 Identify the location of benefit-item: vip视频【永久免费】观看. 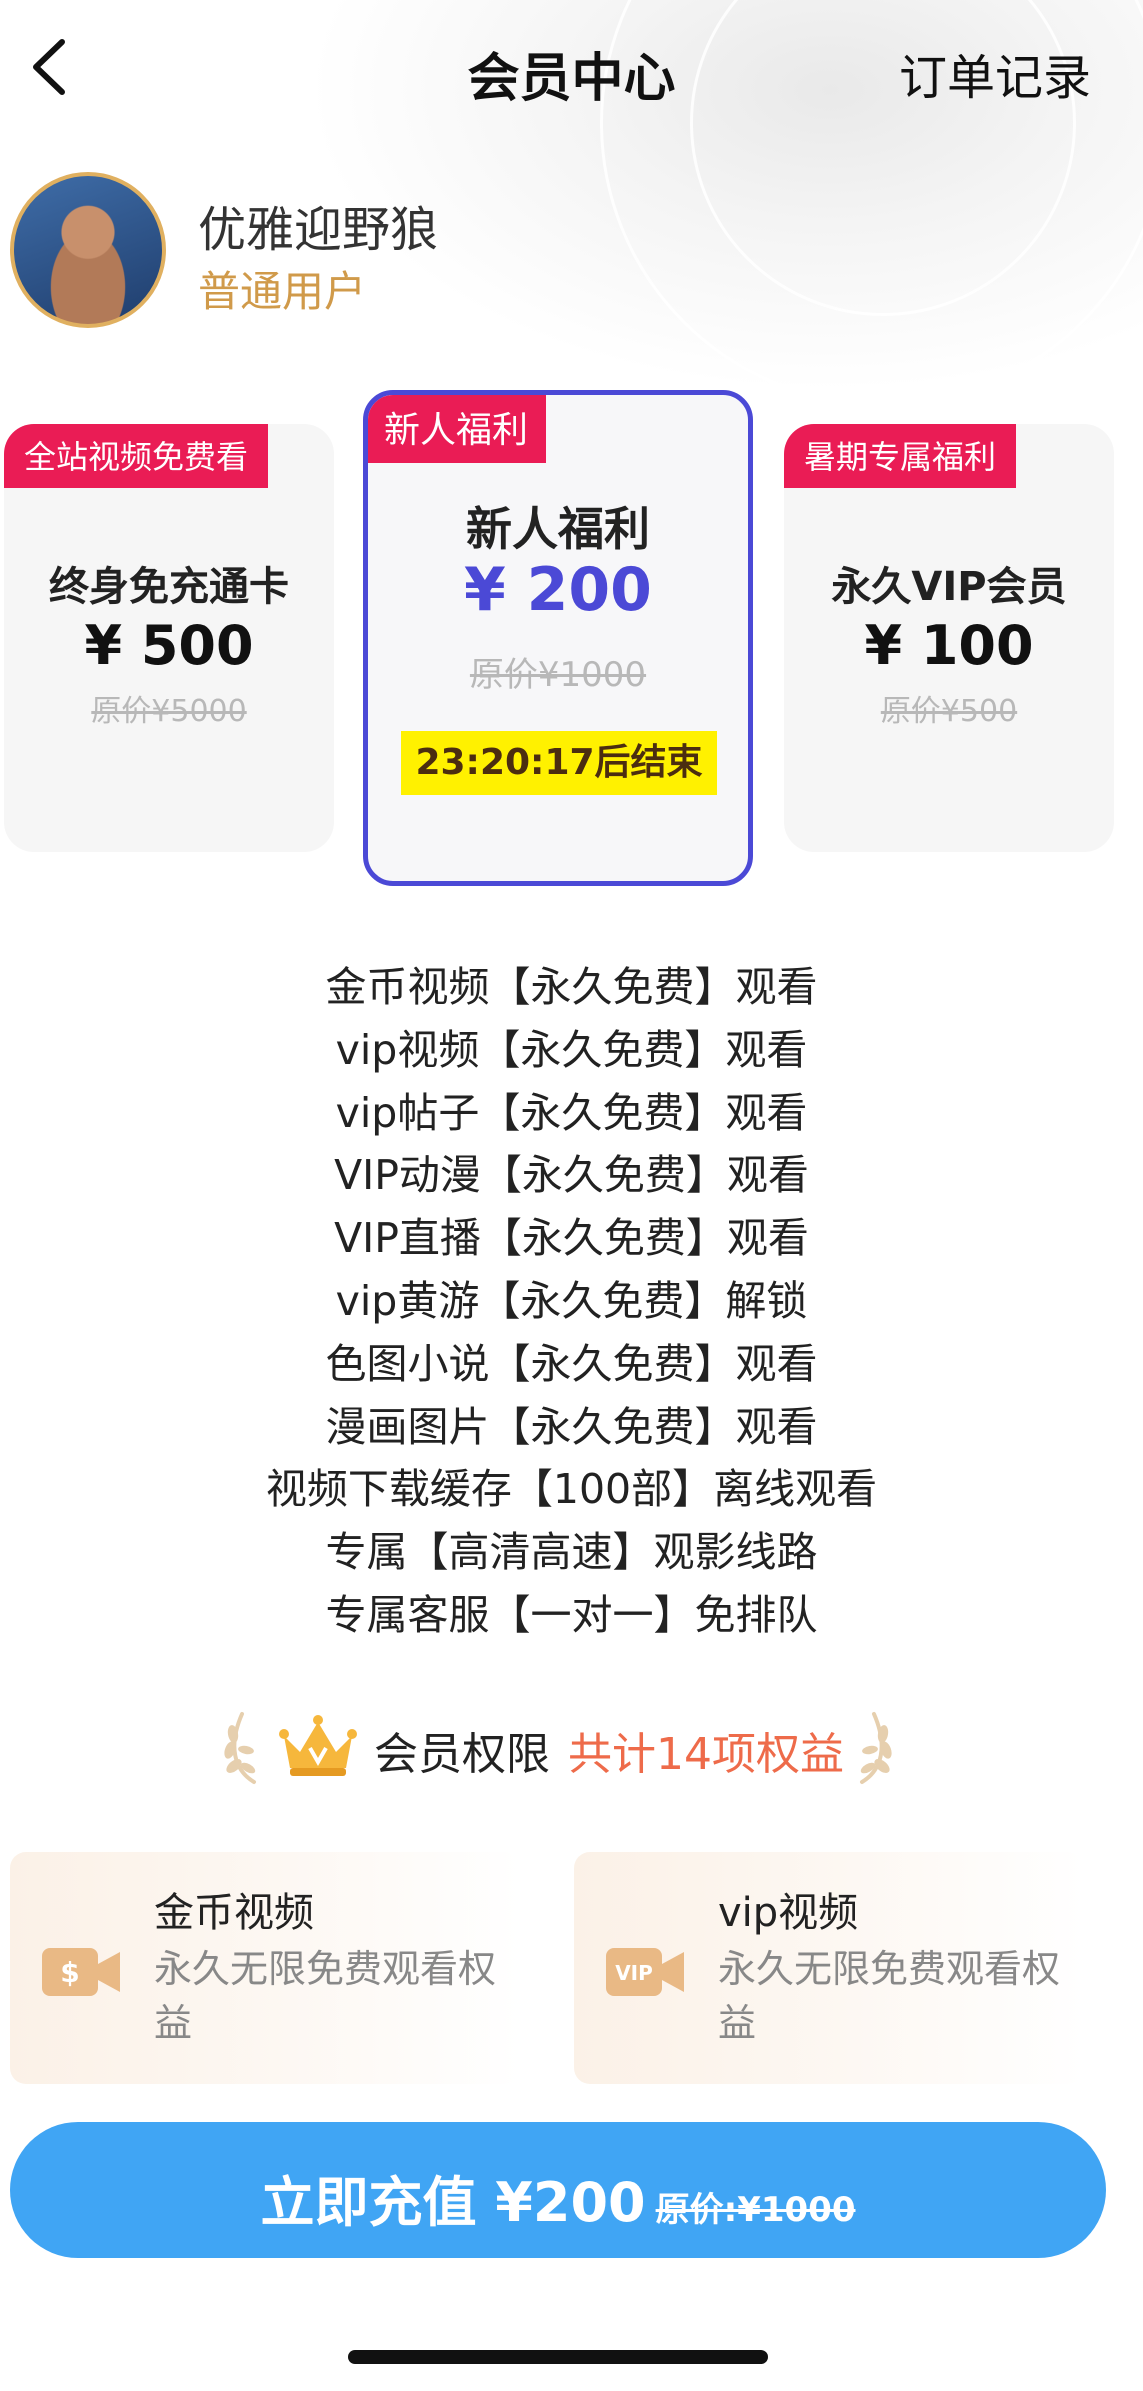
(571, 1049).